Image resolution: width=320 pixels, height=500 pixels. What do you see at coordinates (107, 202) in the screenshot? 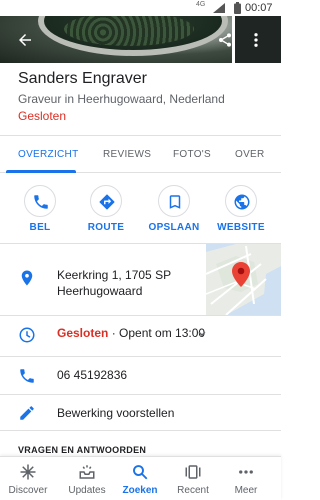
I see `directions-icon` at bounding box center [107, 202].